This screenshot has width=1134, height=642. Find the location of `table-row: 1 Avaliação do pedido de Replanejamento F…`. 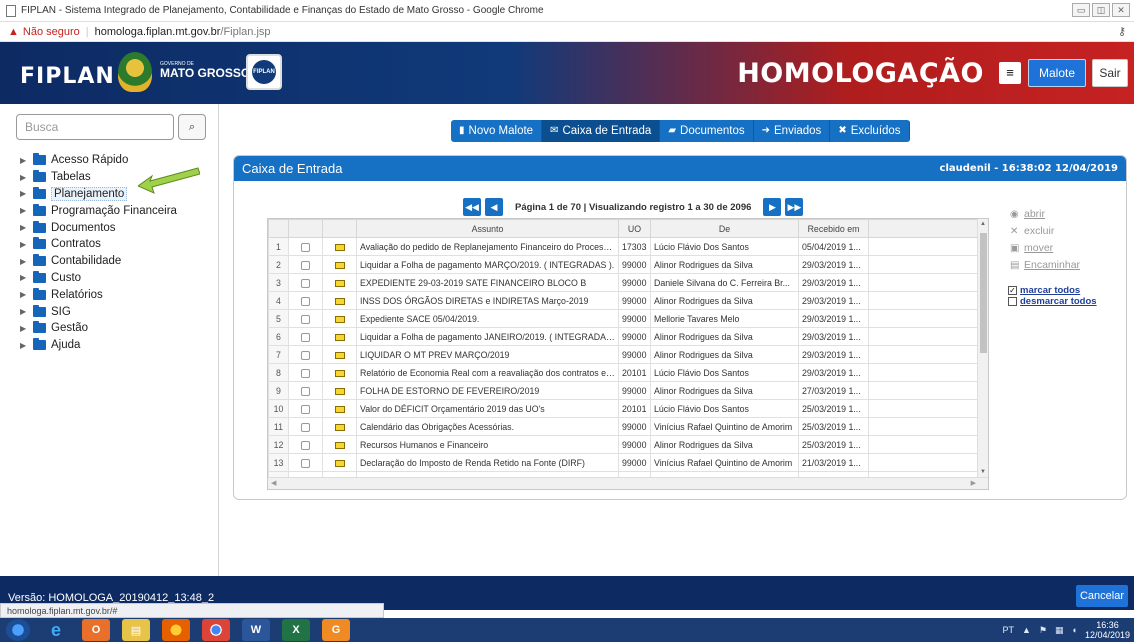

table-row: 1 Avaliação do pedido de Replanejamento F… is located at coordinates (623, 246).